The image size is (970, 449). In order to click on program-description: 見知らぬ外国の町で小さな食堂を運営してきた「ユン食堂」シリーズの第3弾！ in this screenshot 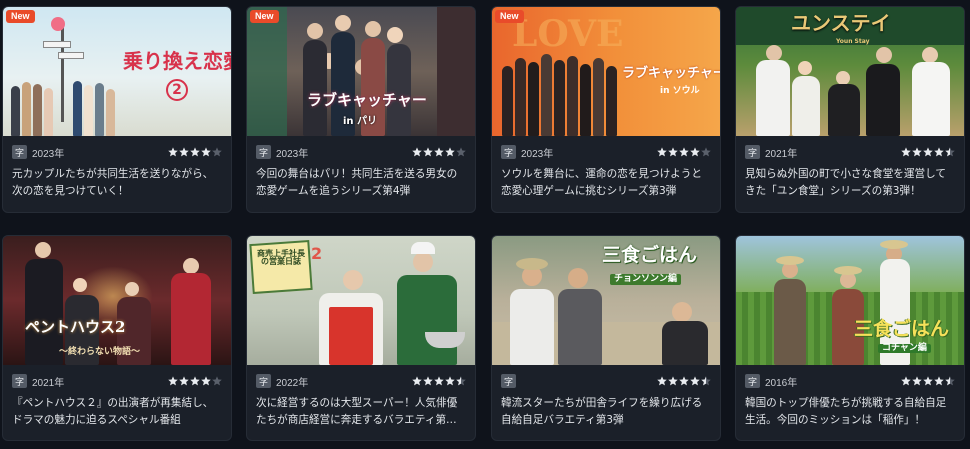, I will do `click(845, 182)`.